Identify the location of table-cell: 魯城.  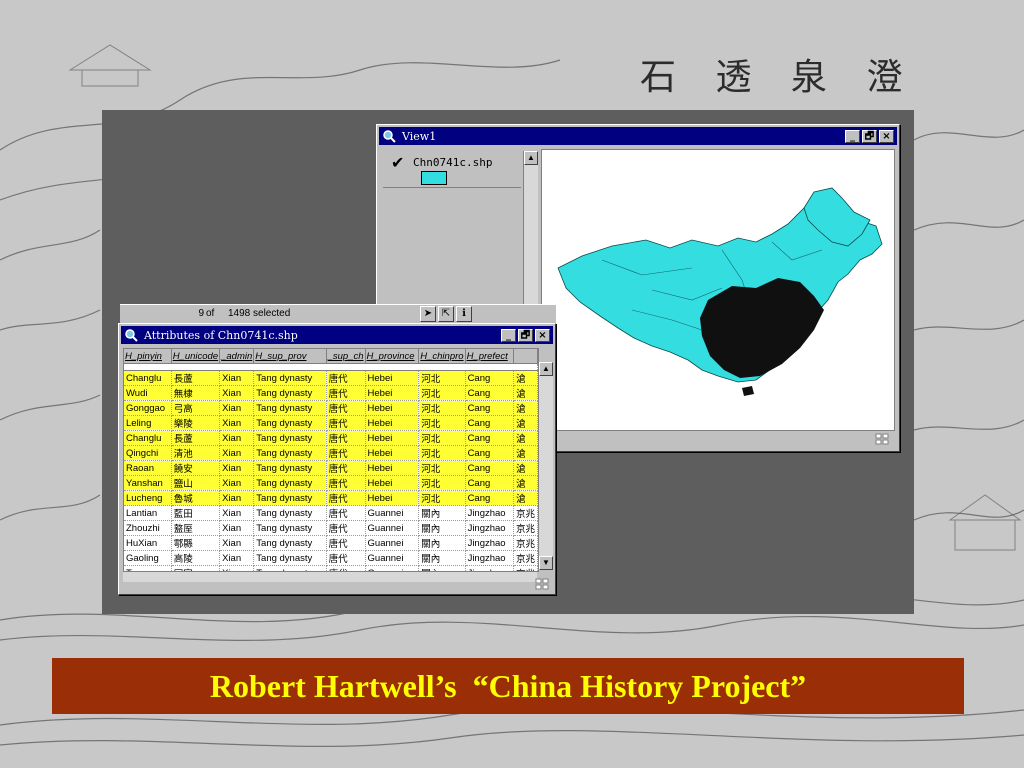
(196, 498).